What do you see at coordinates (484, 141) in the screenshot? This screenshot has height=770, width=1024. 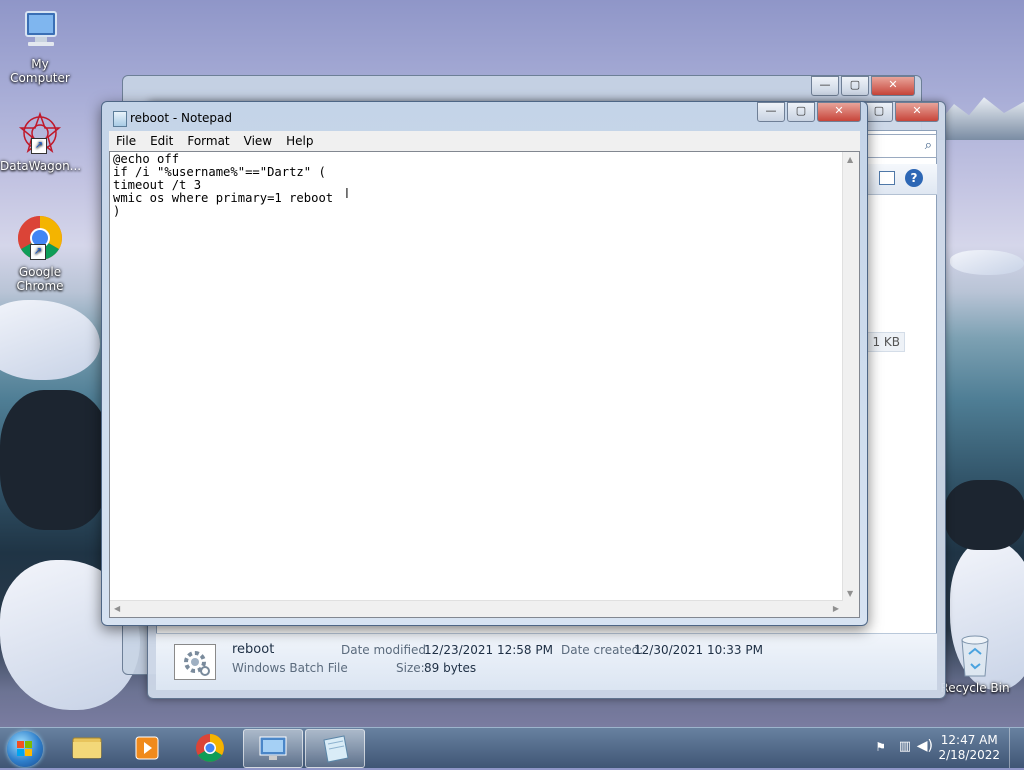 I see `menu-bar: File Edit Format View Help` at bounding box center [484, 141].